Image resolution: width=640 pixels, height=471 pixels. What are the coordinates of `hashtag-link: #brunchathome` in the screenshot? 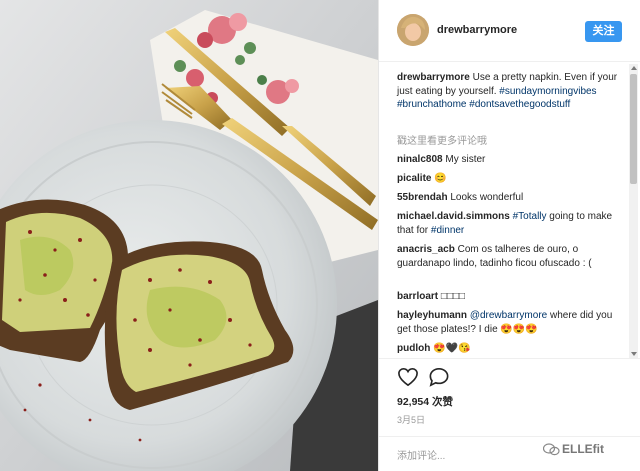 It's located at (432, 104).